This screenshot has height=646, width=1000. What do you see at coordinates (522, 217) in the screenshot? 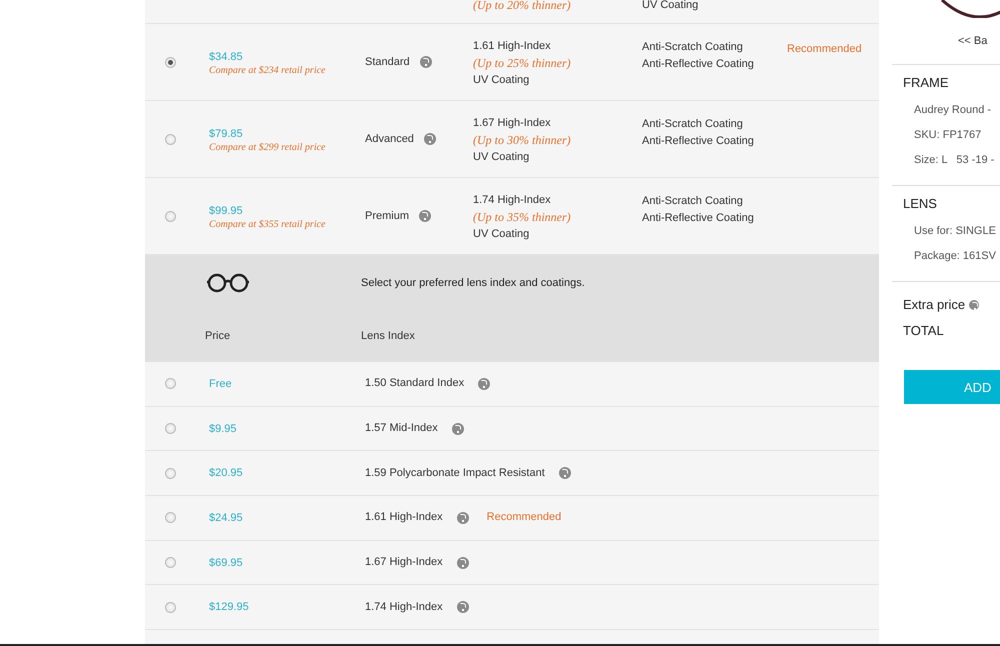
I see `thinner-note: (Up to 35% thinner)` at bounding box center [522, 217].